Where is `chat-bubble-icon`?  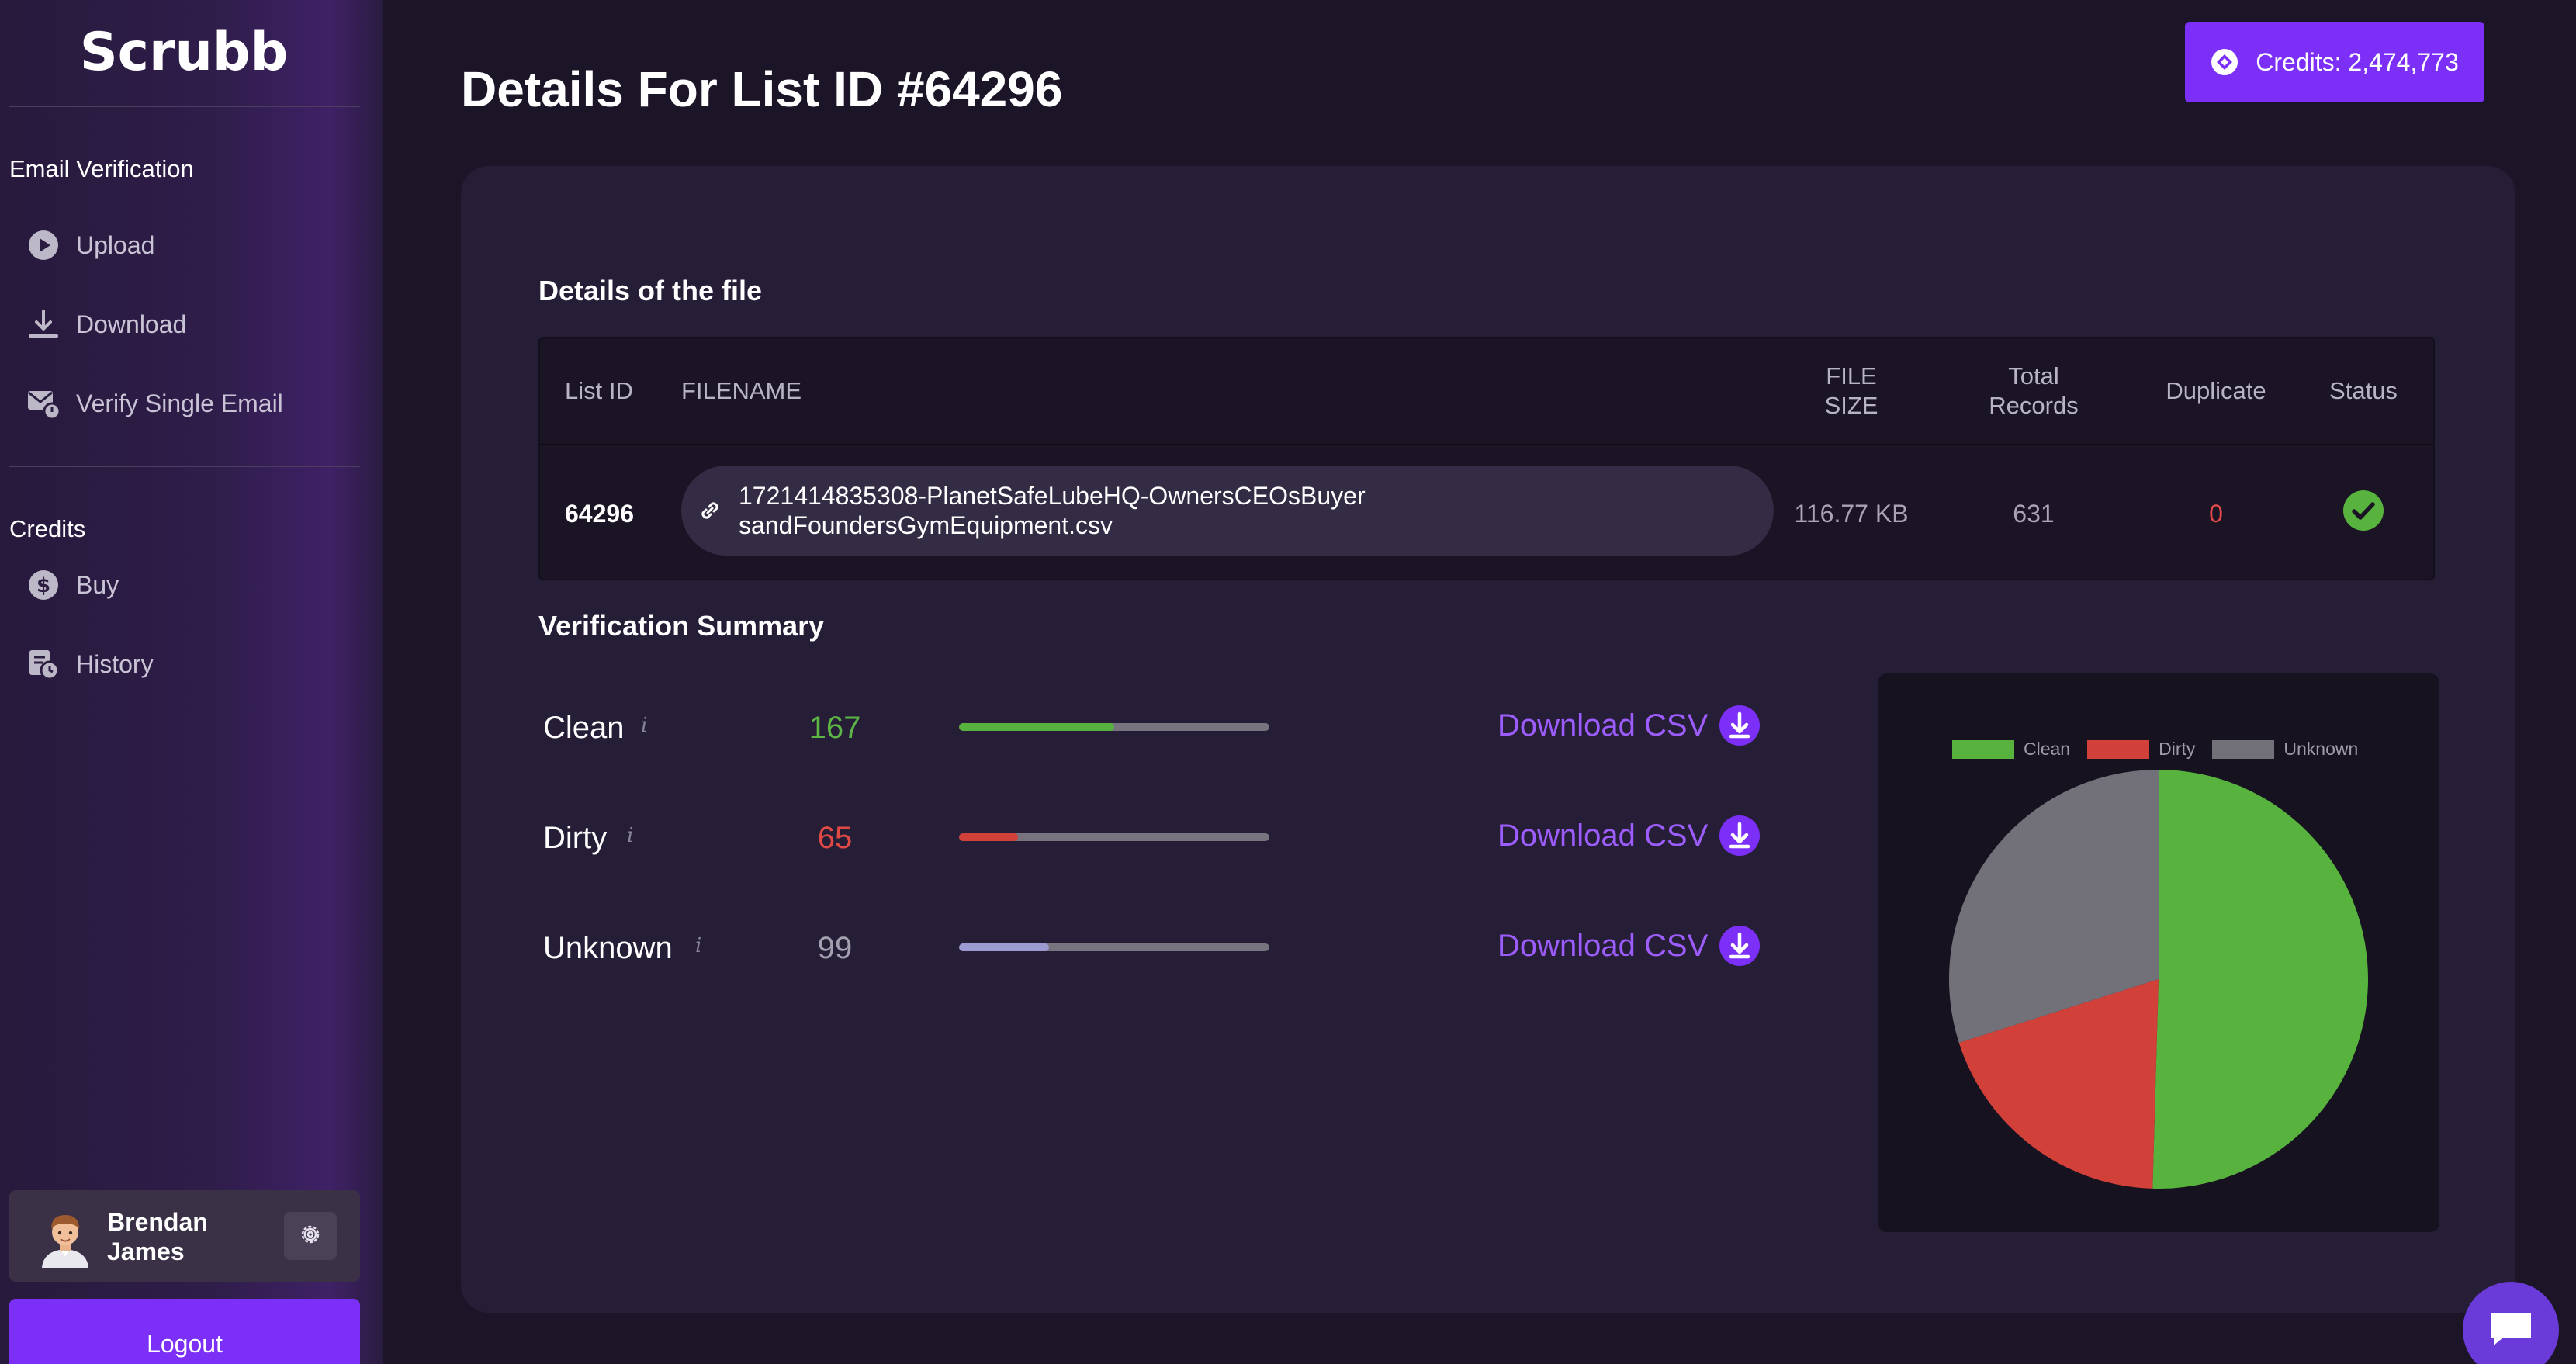
chat-bubble-icon is located at coordinates (2511, 1330).